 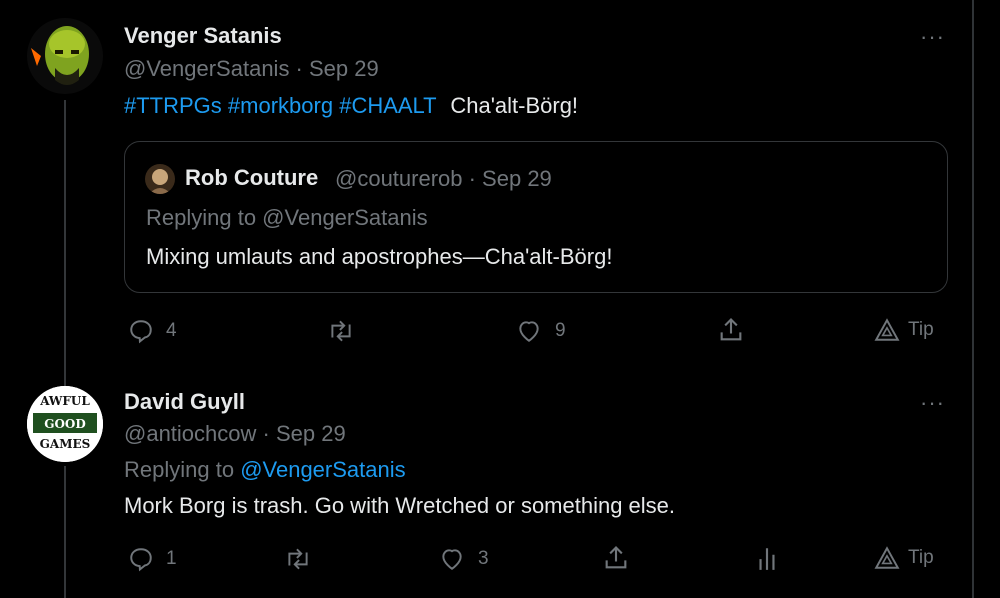 What do you see at coordinates (251, 69) in the screenshot?
I see `author-handle-date: @VengerSatanis · Sep 29` at bounding box center [251, 69].